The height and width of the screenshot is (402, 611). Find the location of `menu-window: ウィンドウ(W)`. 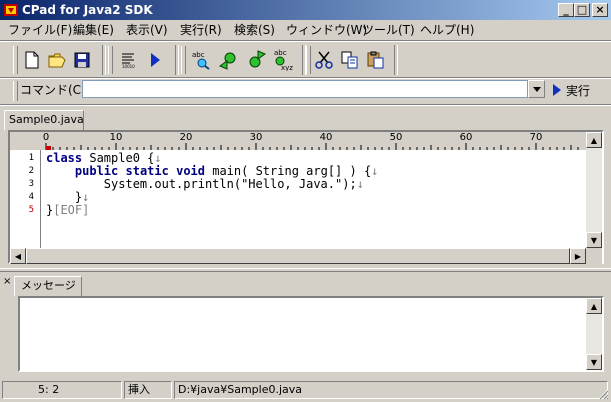

menu-window: ウィンドウ(W) is located at coordinates (326, 30).